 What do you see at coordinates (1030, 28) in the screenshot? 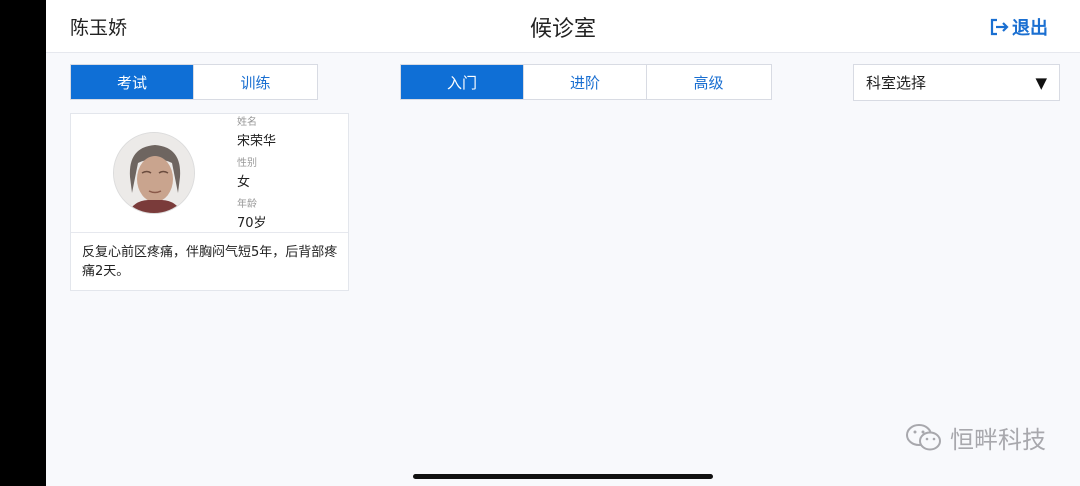
I see `logout-label: 退出` at bounding box center [1030, 28].